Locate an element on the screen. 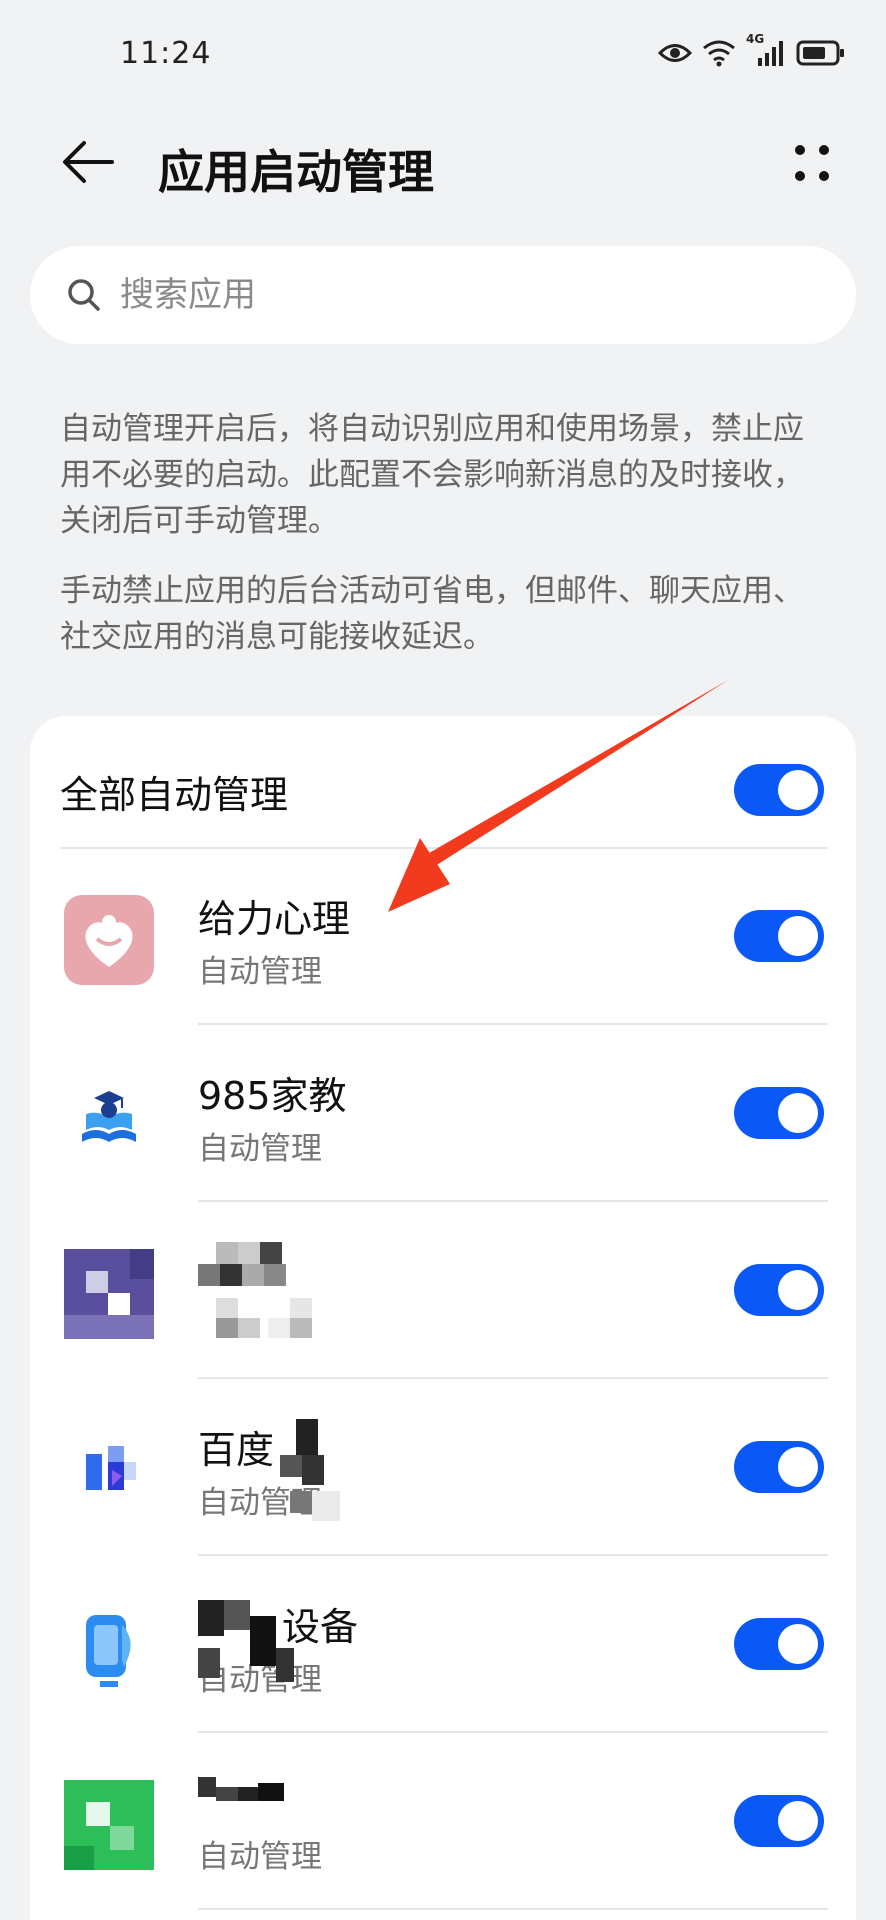 This screenshot has width=886, height=1920. all-auto-manage-label: 全部自动管理 is located at coordinates (174, 795).